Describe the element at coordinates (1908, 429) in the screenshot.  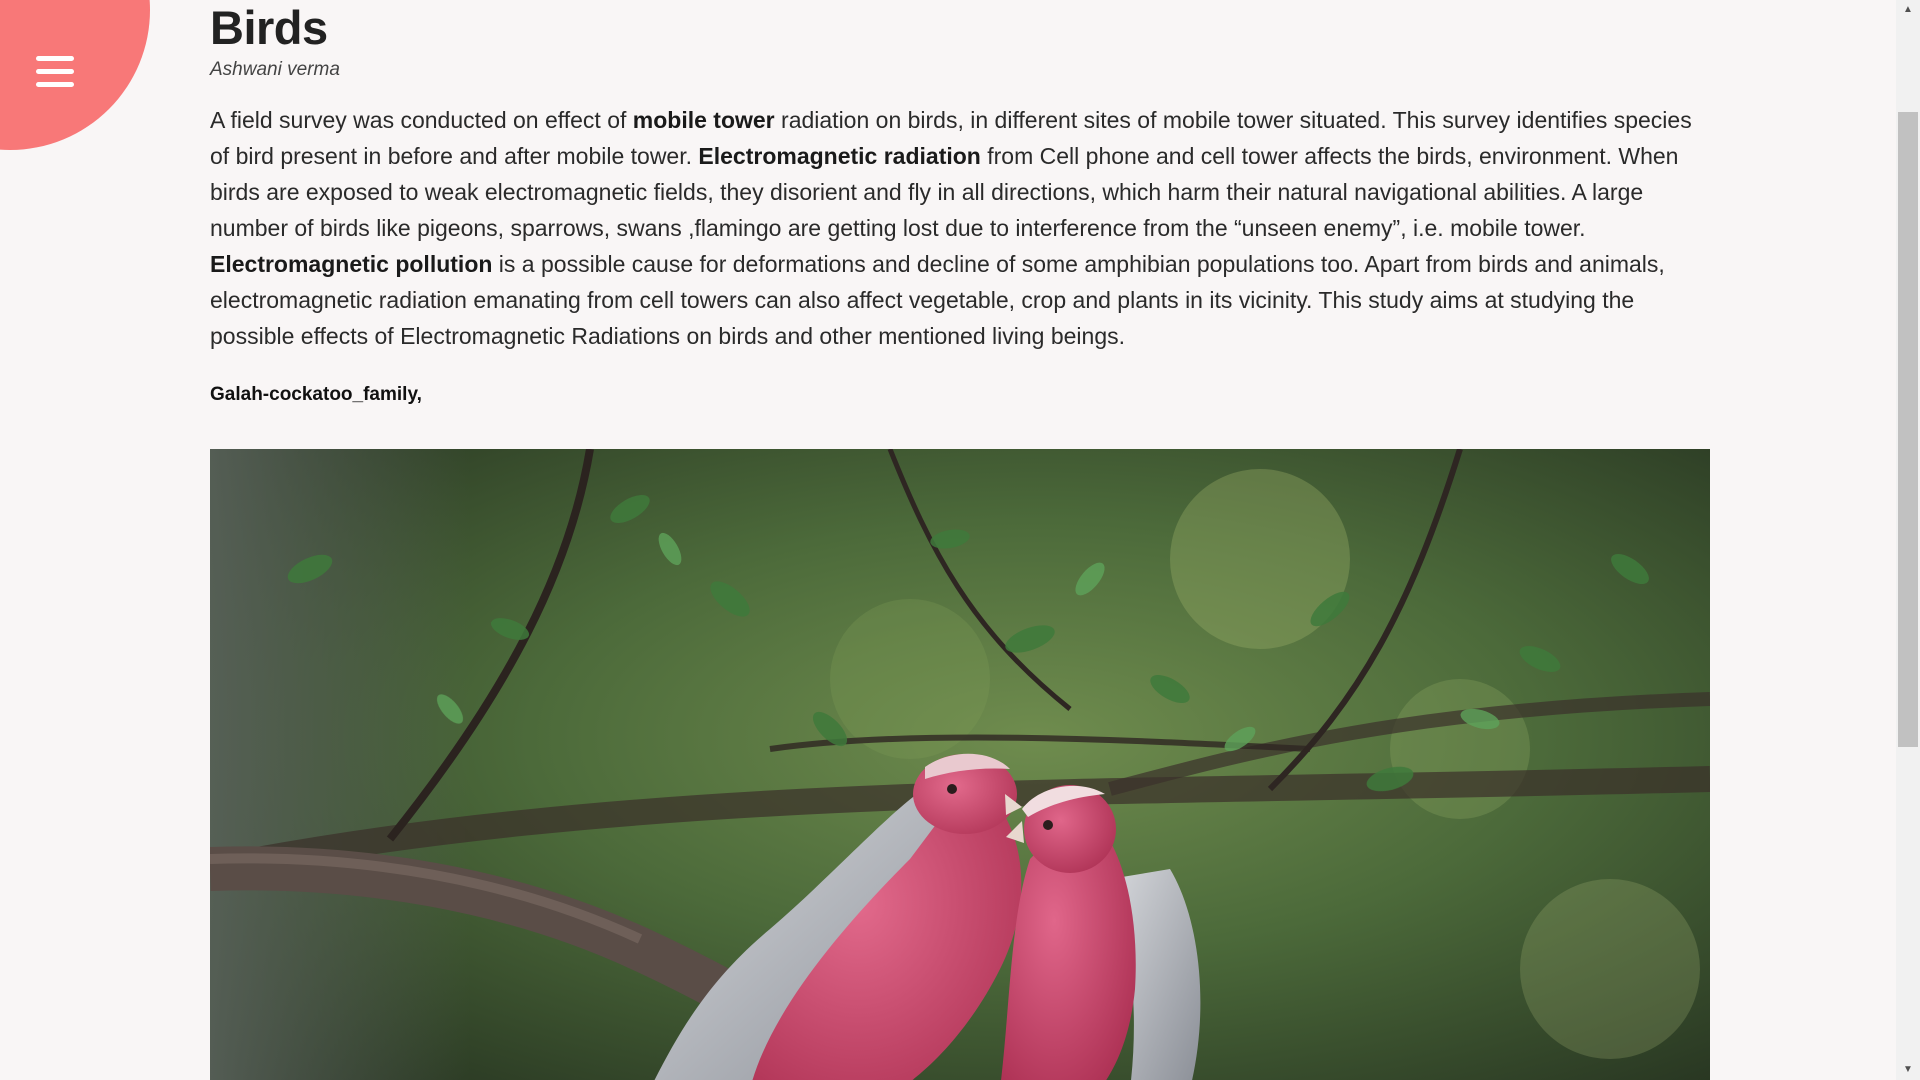
I see `scrollbar-thumb` at that location.